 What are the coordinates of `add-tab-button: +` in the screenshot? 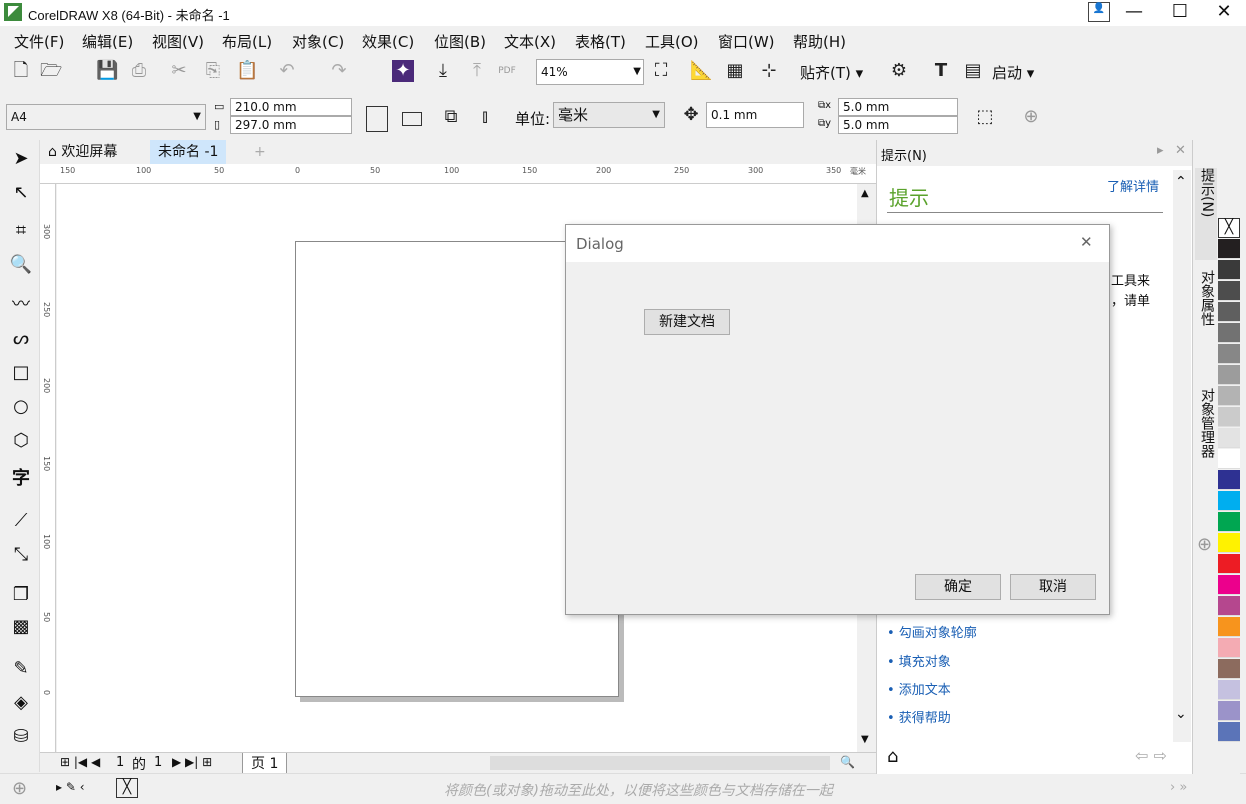 It's located at (260, 152).